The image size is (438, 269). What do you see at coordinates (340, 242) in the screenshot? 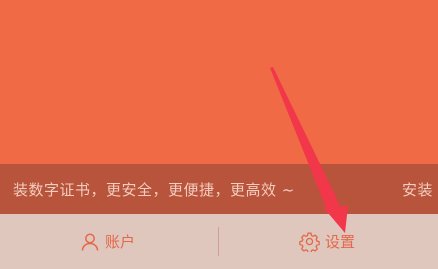
I see `tab-settings-label: 设置` at bounding box center [340, 242].